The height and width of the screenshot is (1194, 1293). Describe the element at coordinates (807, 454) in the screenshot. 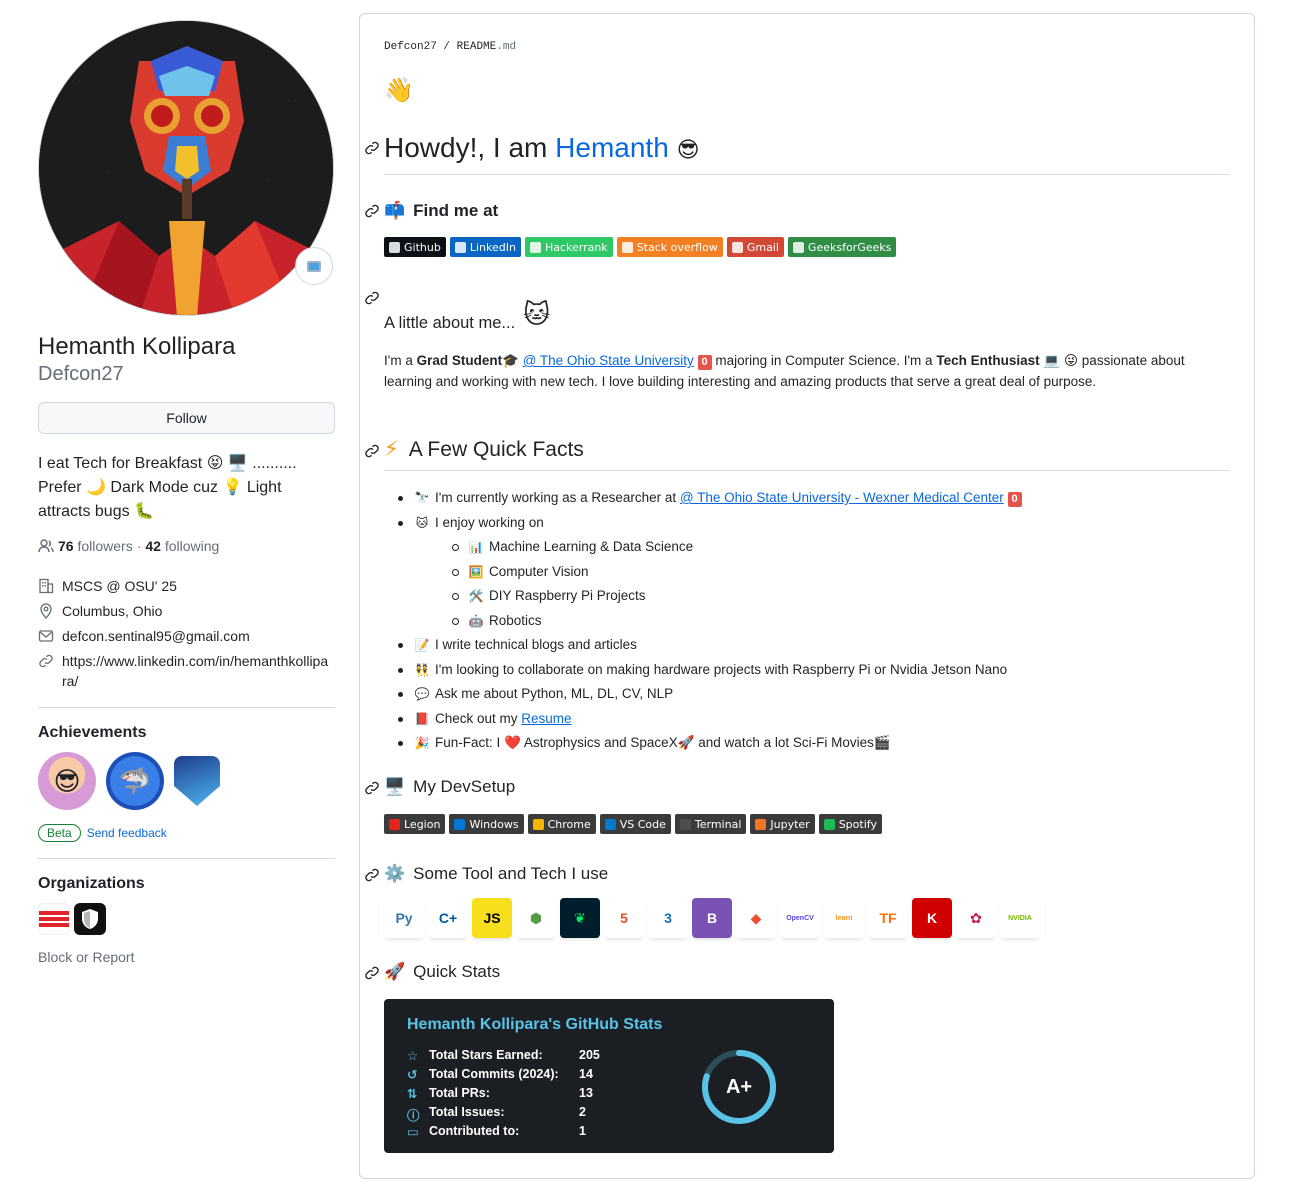

I see `facts-heading: ⚡ A Few Quick Facts` at that location.